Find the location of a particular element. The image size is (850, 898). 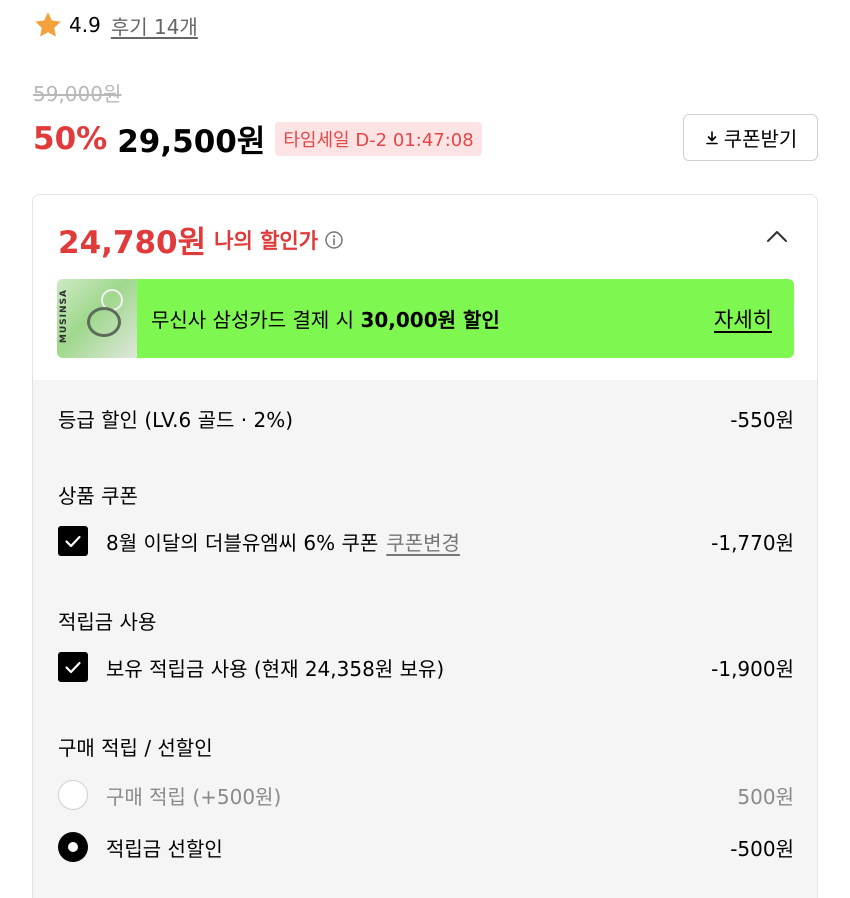

get-coupon-label: 쿠폰받기 is located at coordinates (760, 139).